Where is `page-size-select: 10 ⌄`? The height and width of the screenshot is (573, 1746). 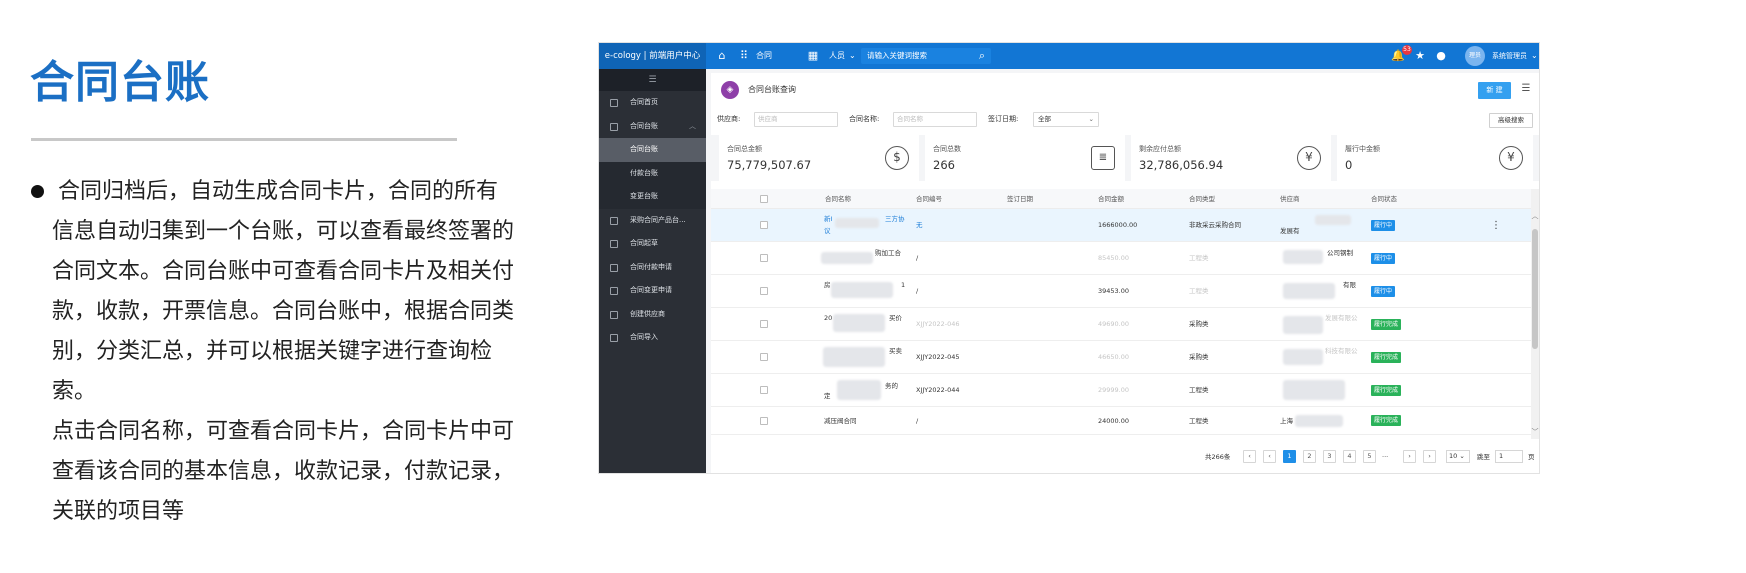
page-size-select: 10 ⌄ is located at coordinates (1458, 456).